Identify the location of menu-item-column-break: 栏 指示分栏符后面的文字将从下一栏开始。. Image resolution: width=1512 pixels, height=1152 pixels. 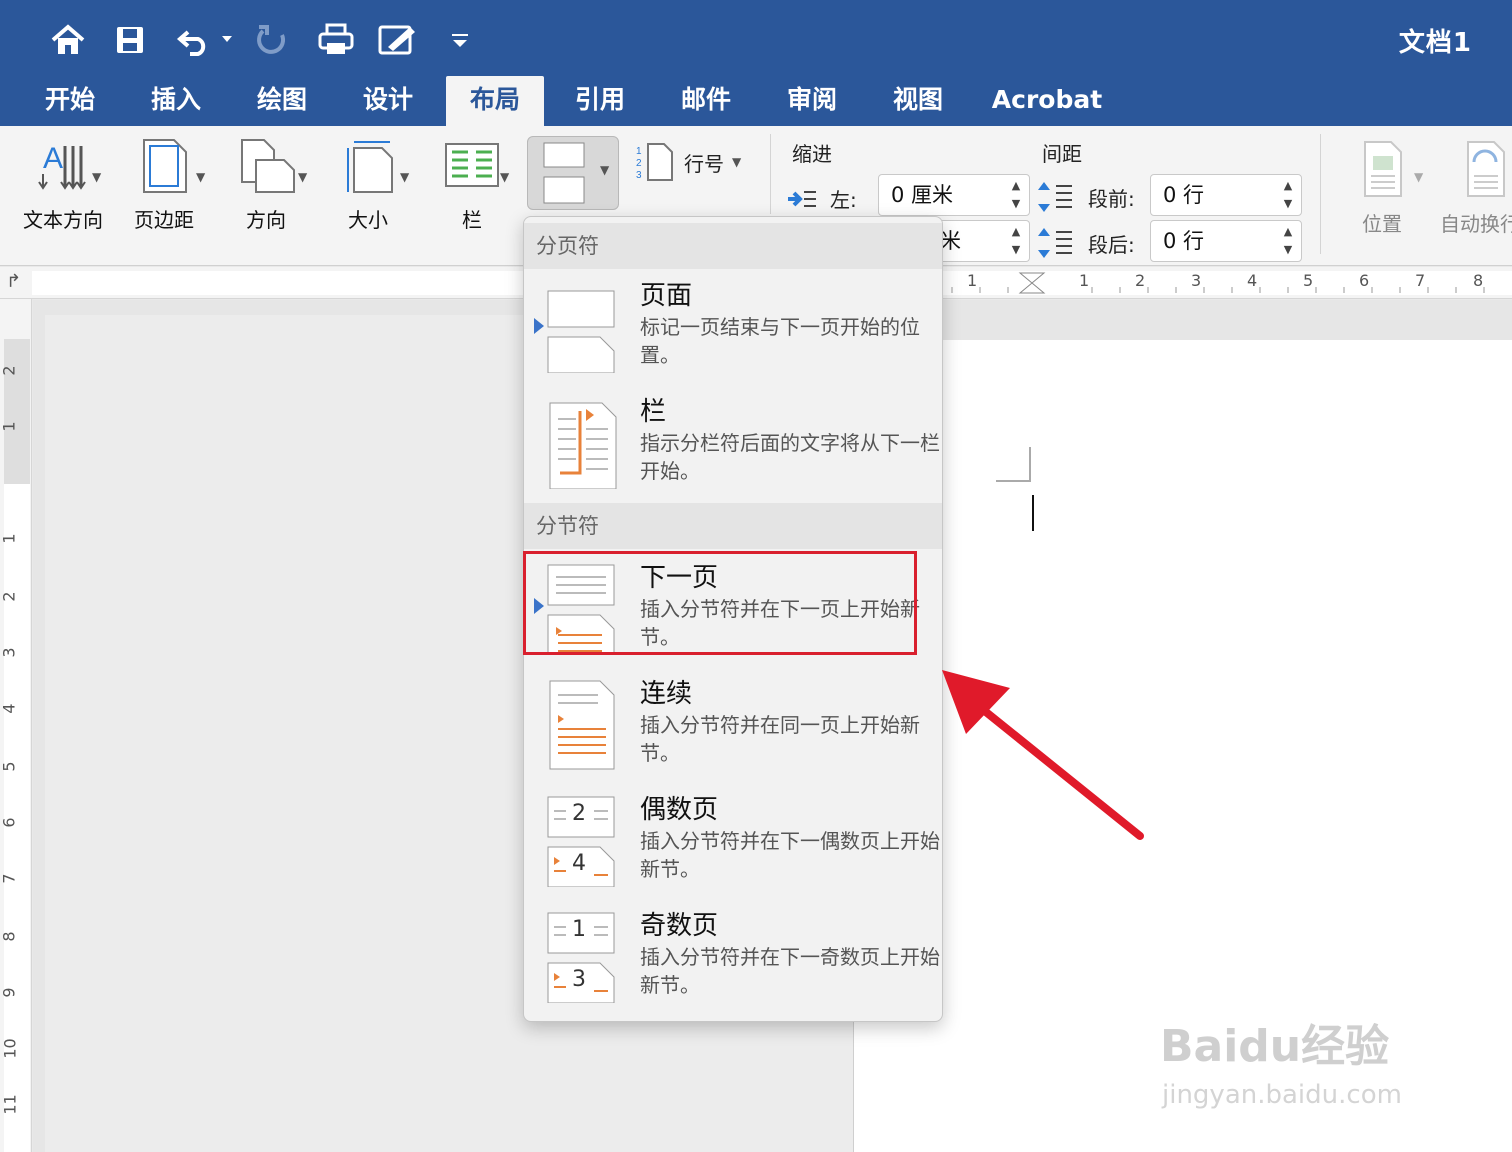
(733, 444).